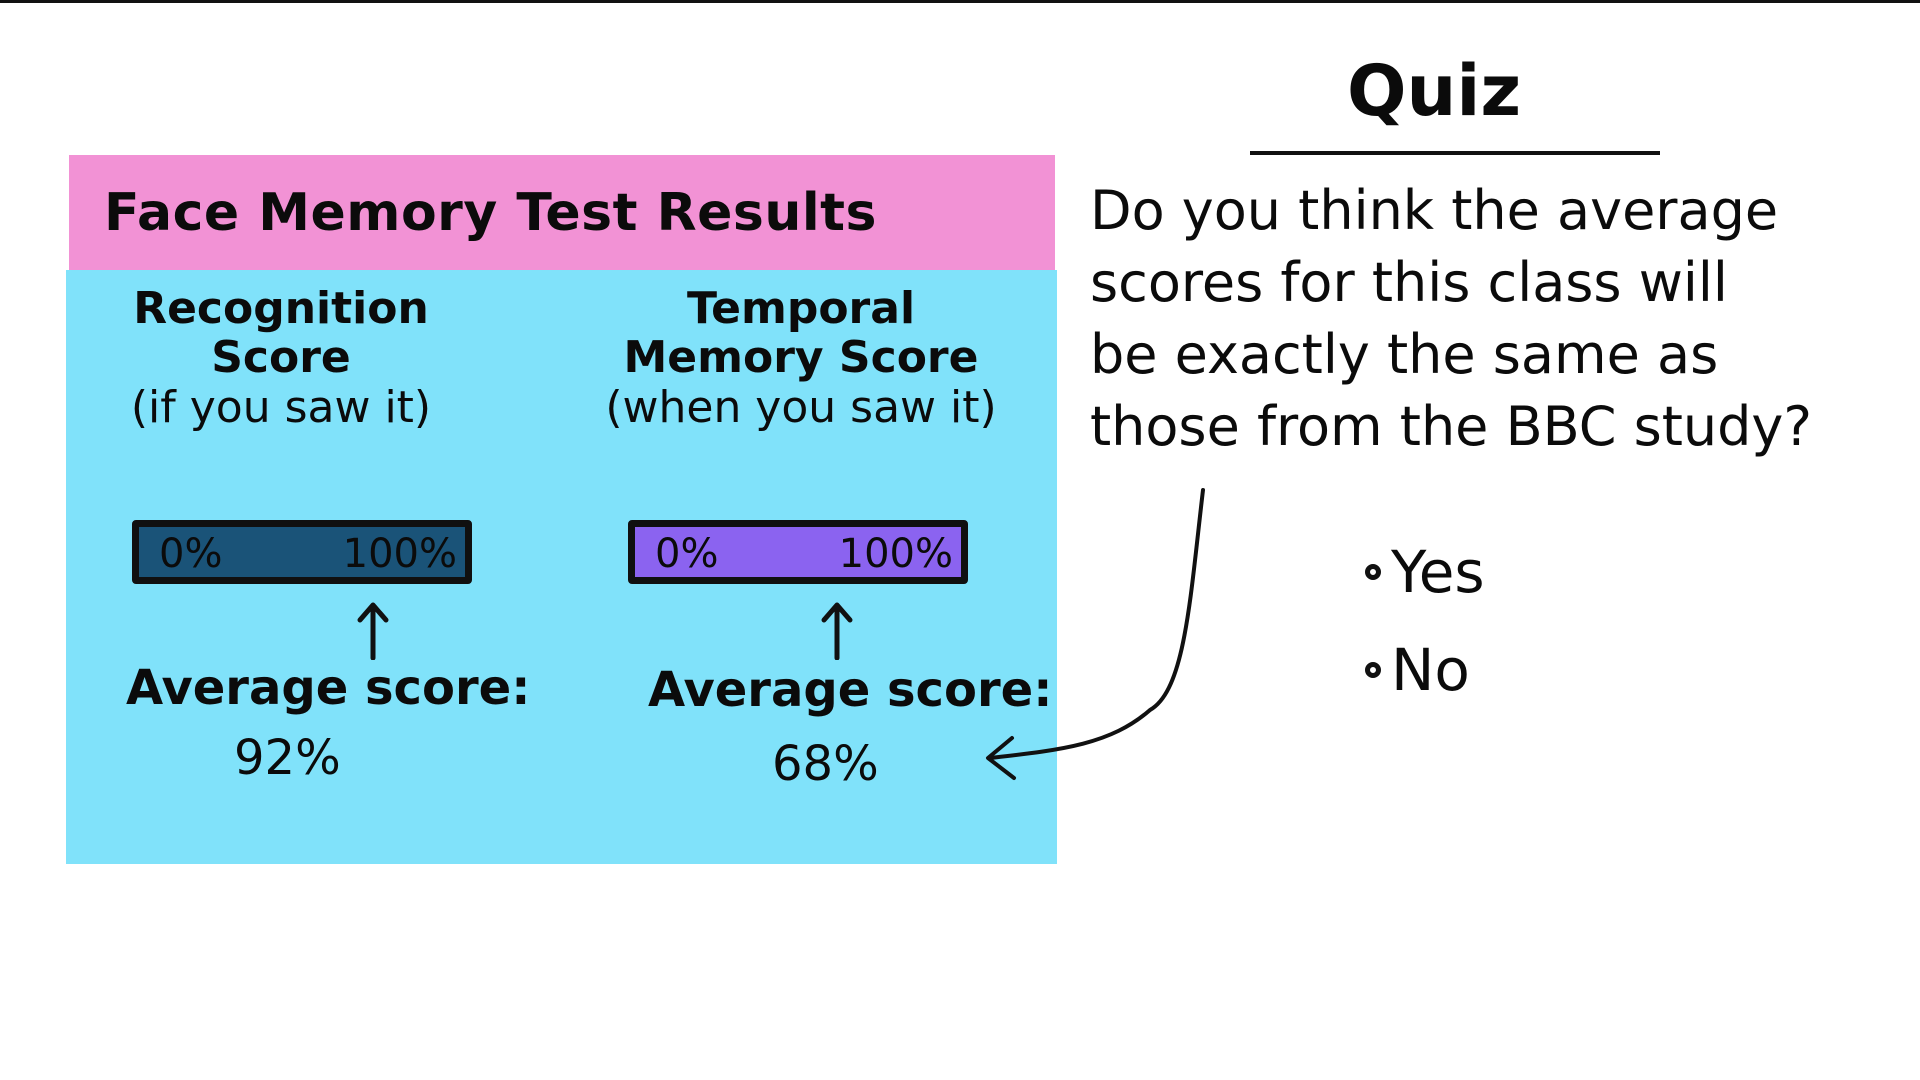  I want to click on temporal-label-line1: Temporal, so click(801, 308).